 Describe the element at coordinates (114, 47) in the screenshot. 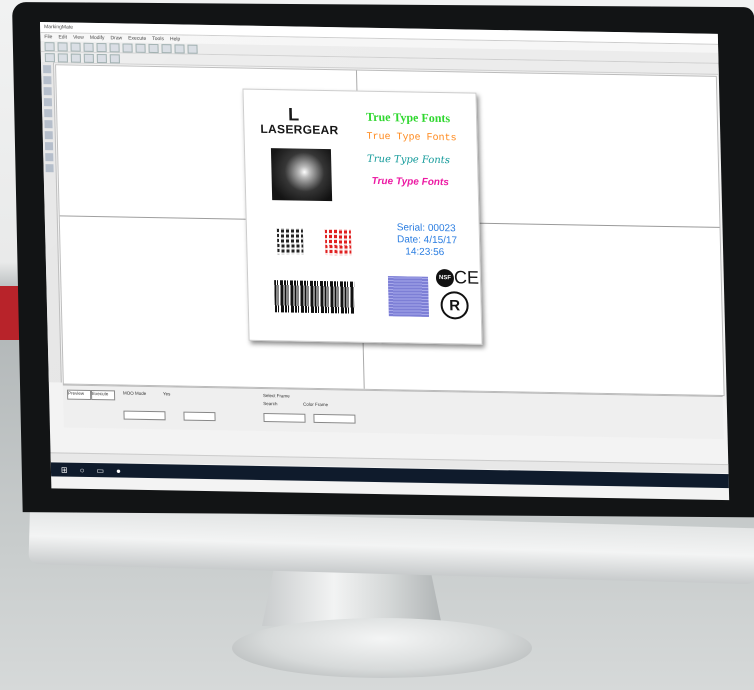

I see `copy-icon` at that location.